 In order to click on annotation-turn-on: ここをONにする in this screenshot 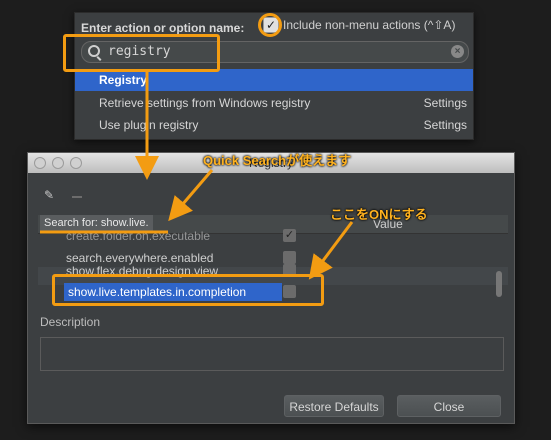, I will do `click(379, 214)`.